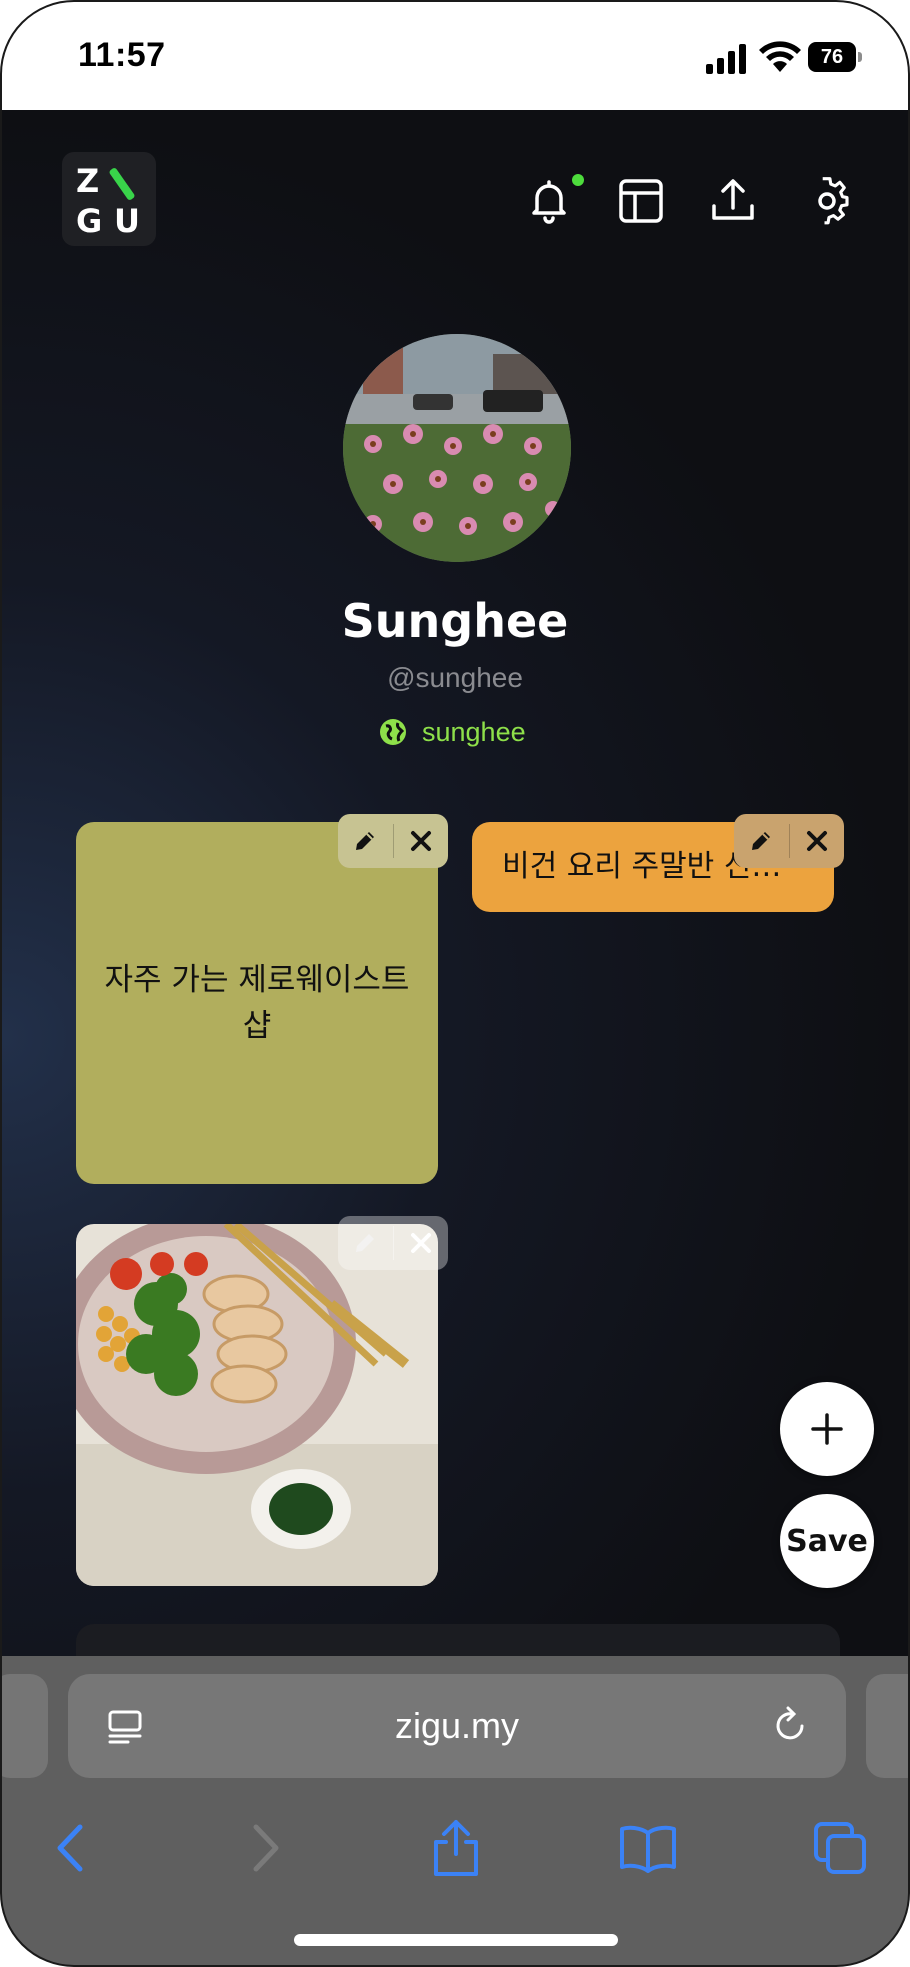 The image size is (910, 1967). What do you see at coordinates (457, 448) in the screenshot?
I see `profile-avatar` at bounding box center [457, 448].